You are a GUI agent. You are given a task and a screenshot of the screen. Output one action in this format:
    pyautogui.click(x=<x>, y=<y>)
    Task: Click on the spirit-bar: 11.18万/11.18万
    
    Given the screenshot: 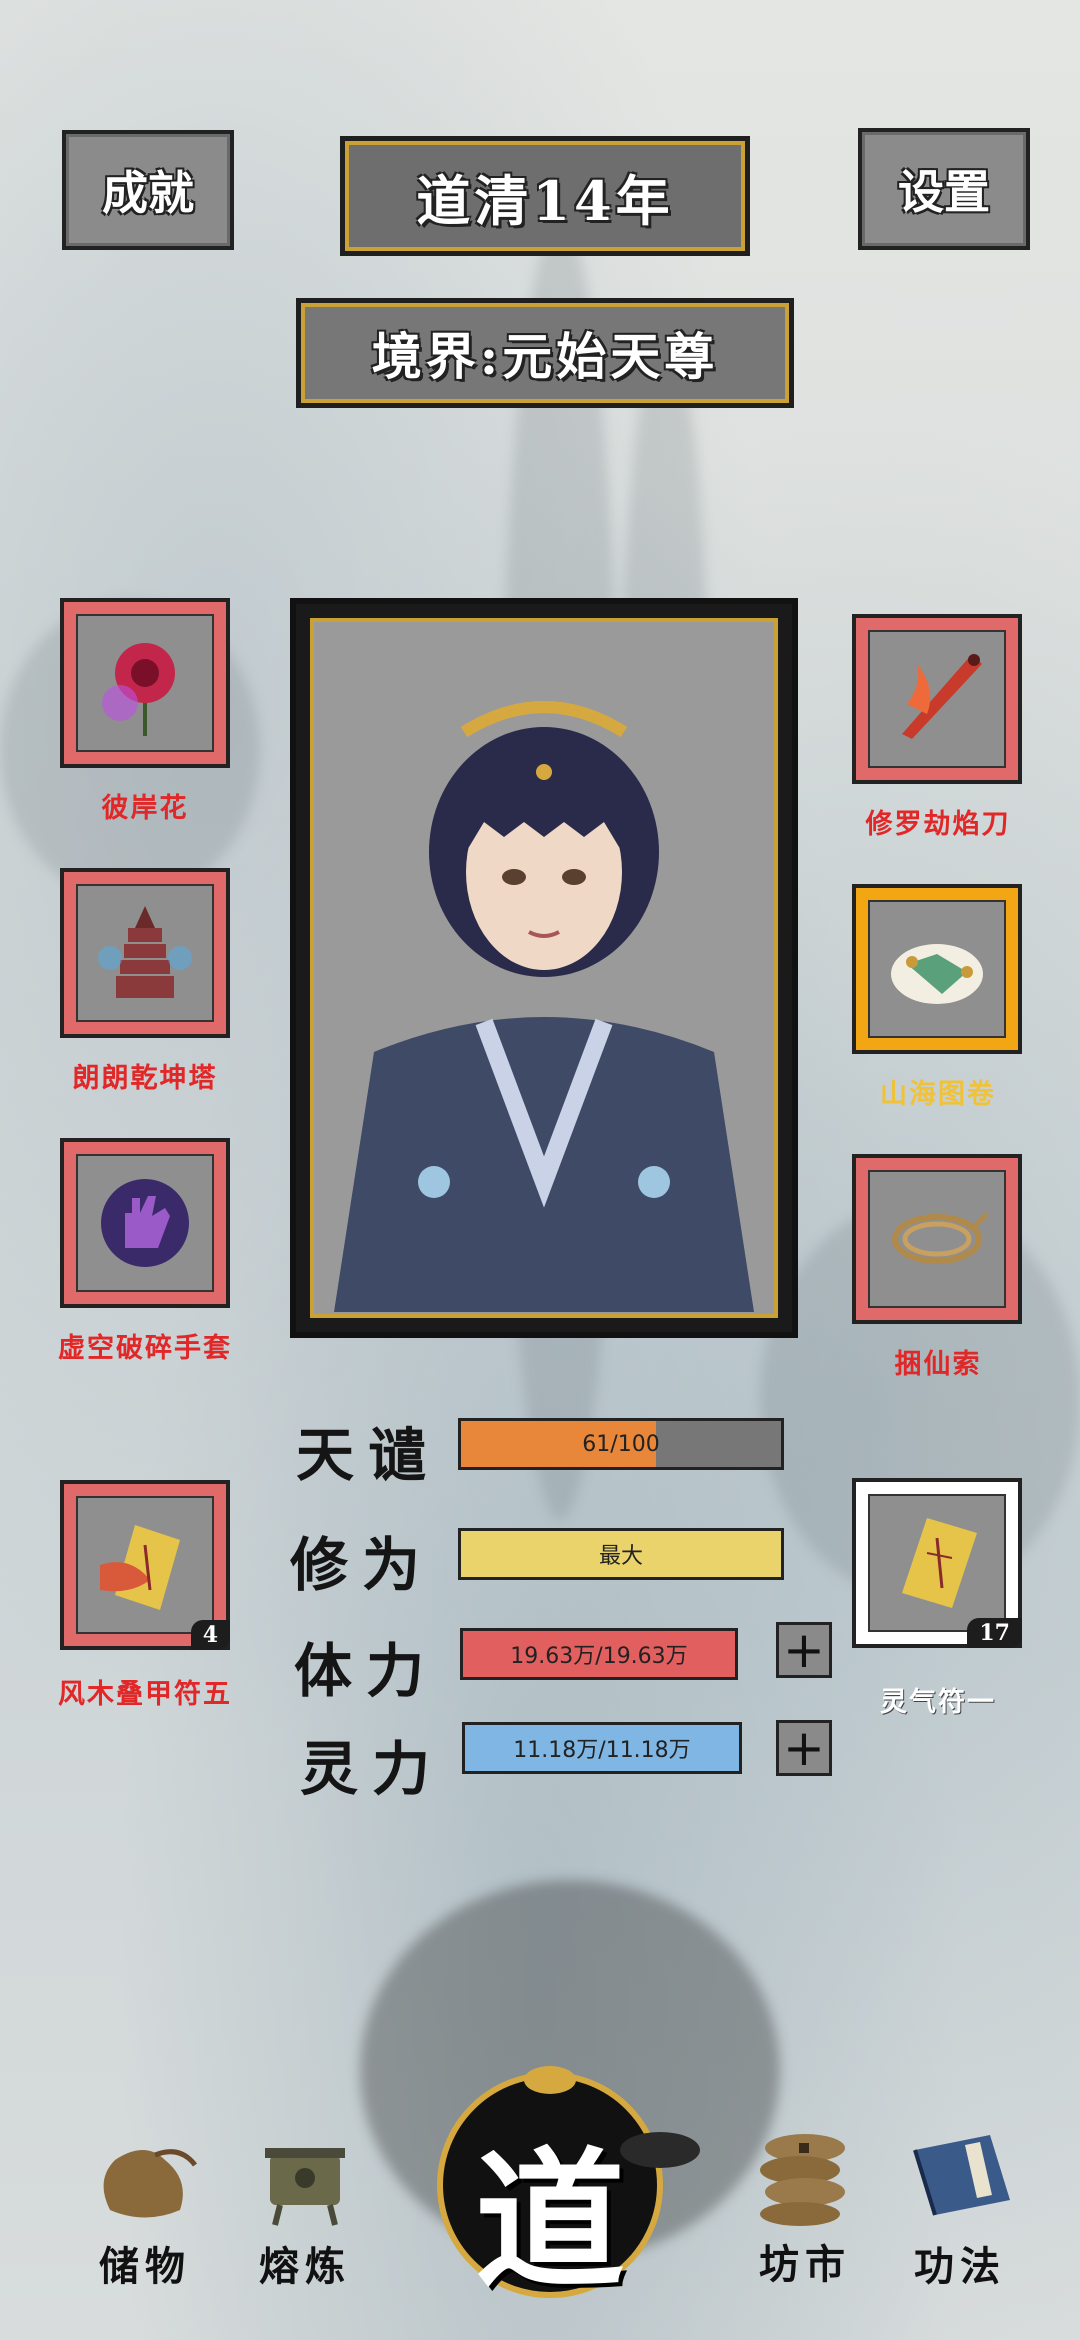 What is the action you would take?
    pyautogui.click(x=602, y=1748)
    